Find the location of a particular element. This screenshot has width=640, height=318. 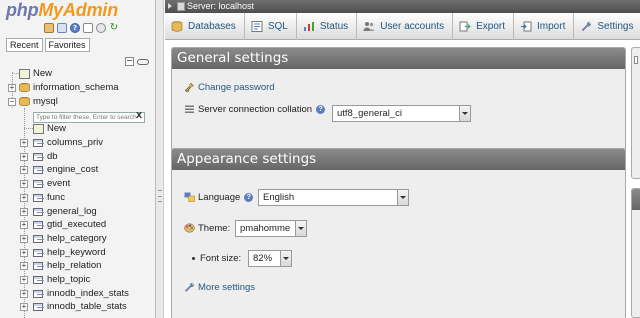

breadcrumb-server-link: Server: localhost is located at coordinates (220, 6).